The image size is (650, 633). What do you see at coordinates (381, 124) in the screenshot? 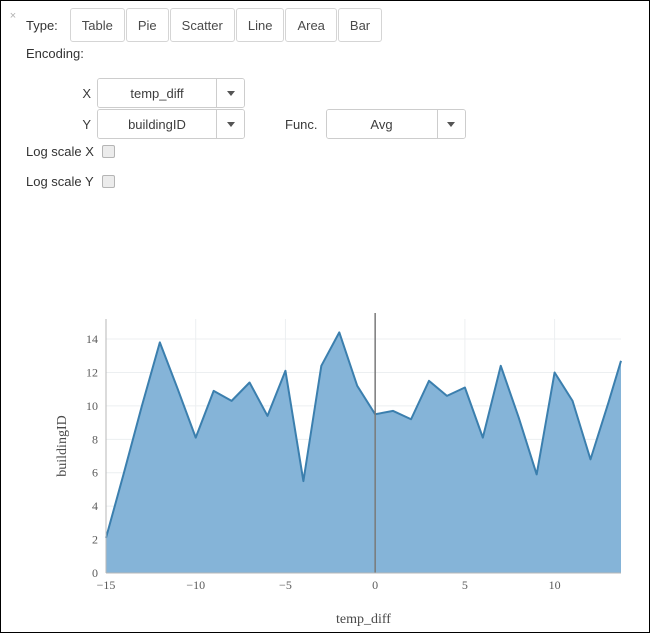
I see `func-value: Avg` at bounding box center [381, 124].